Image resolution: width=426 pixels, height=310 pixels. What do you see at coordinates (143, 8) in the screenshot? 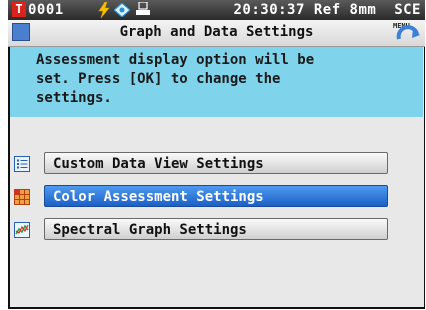
I see `device-icon` at bounding box center [143, 8].